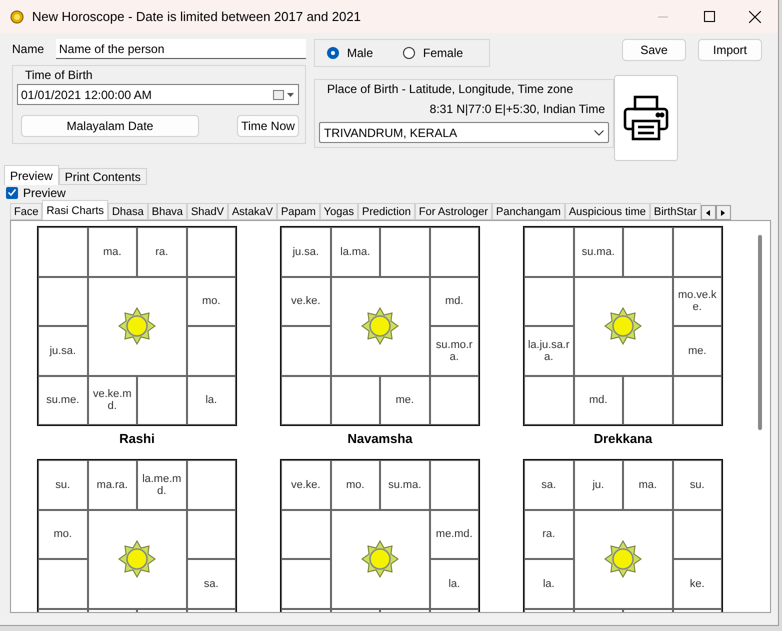 The image size is (782, 631). I want to click on chart-tab: AstakaV, so click(252, 211).